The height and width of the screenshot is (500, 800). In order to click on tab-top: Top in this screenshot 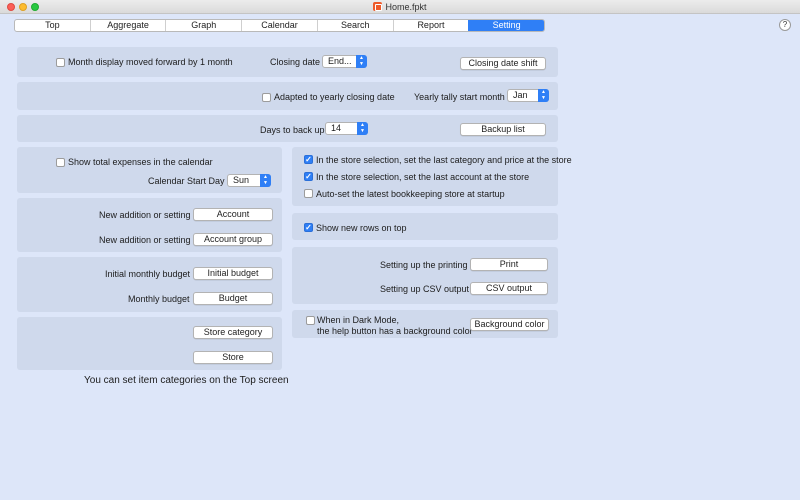, I will do `click(52, 25)`.